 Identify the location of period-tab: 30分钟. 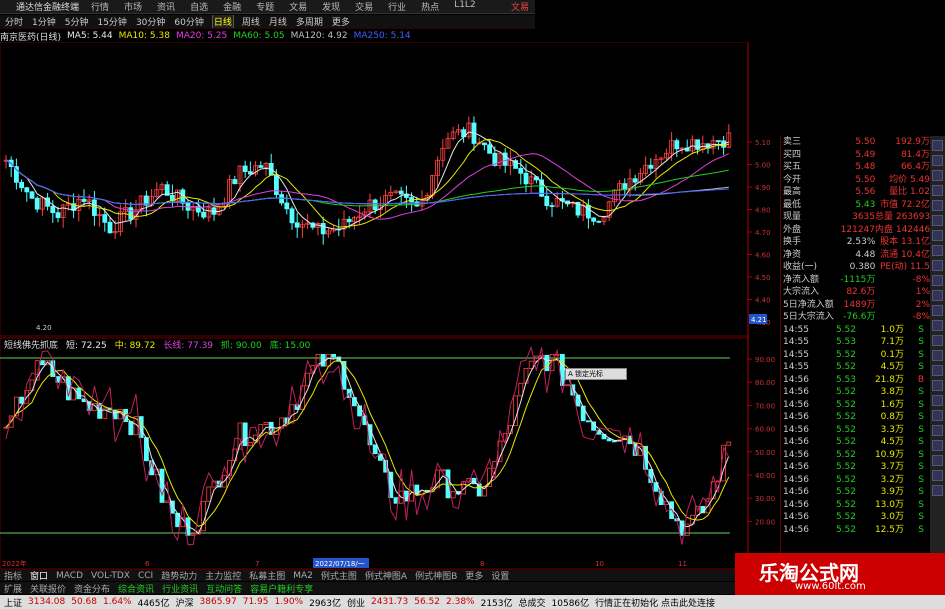
(150, 21).